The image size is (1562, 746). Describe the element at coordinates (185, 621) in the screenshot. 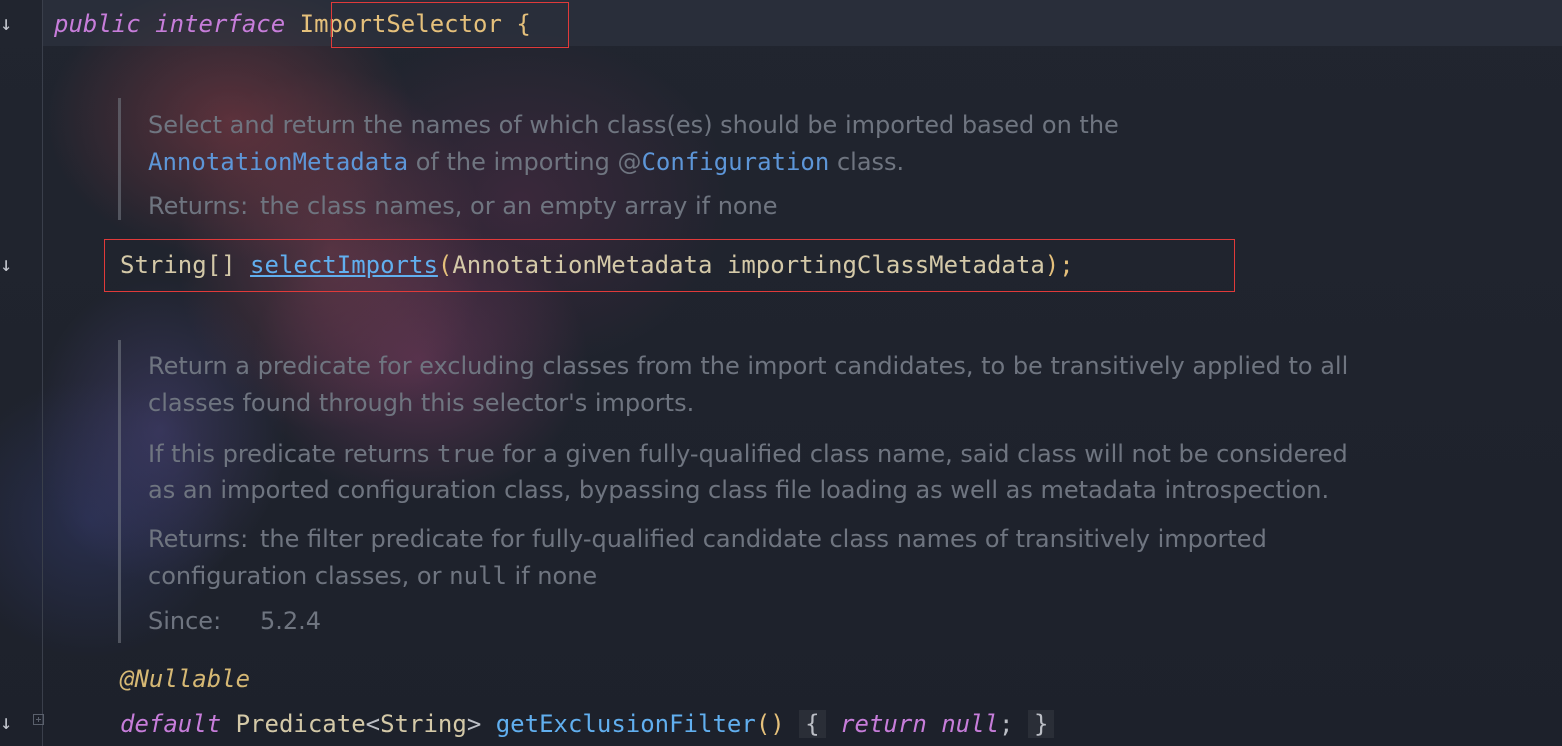

I see `doc-since-tag: Since:` at that location.